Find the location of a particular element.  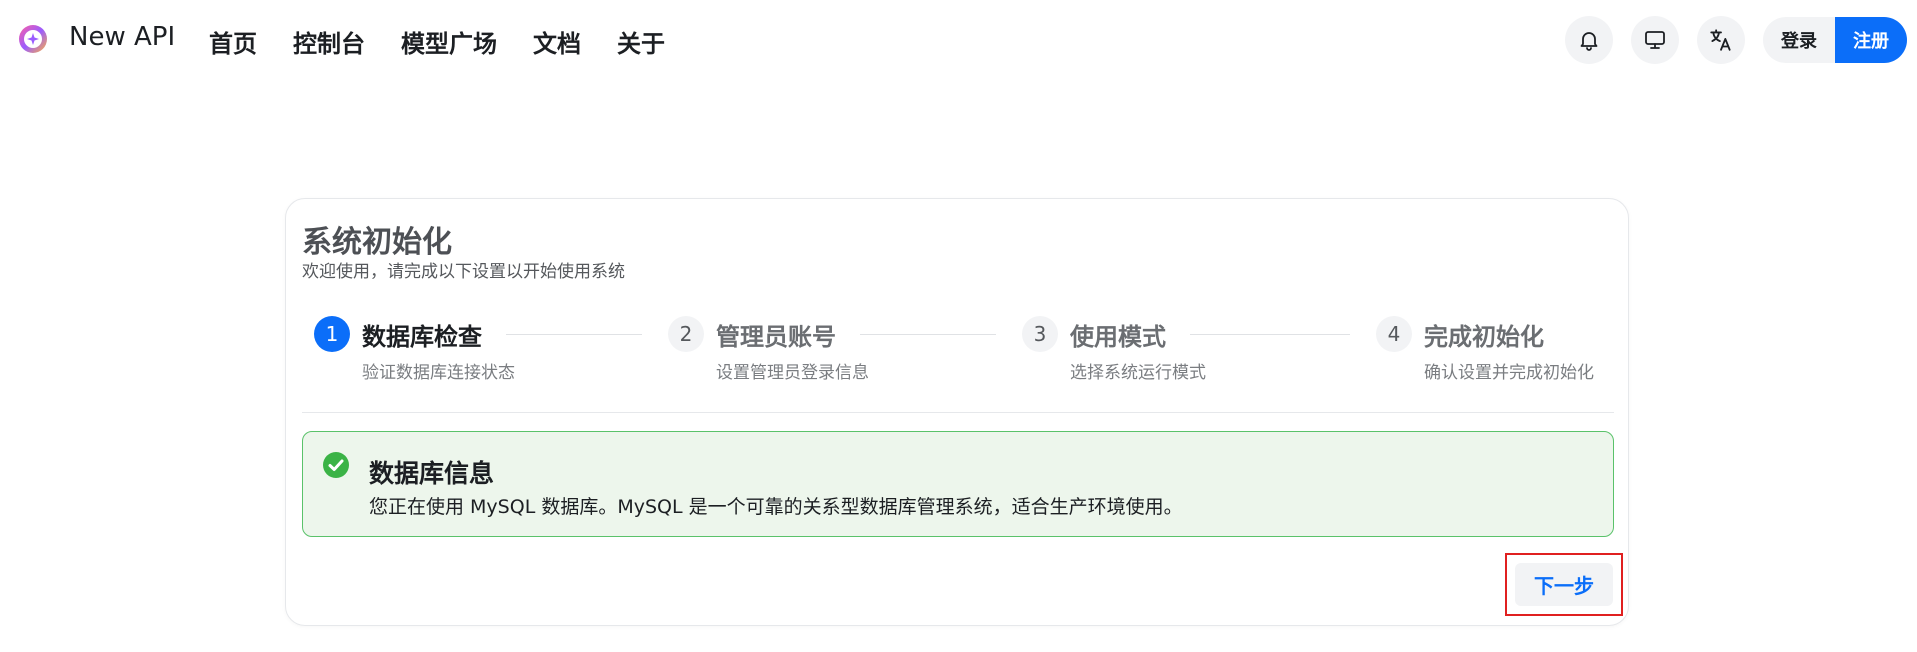

notifications-button is located at coordinates (1589, 40).